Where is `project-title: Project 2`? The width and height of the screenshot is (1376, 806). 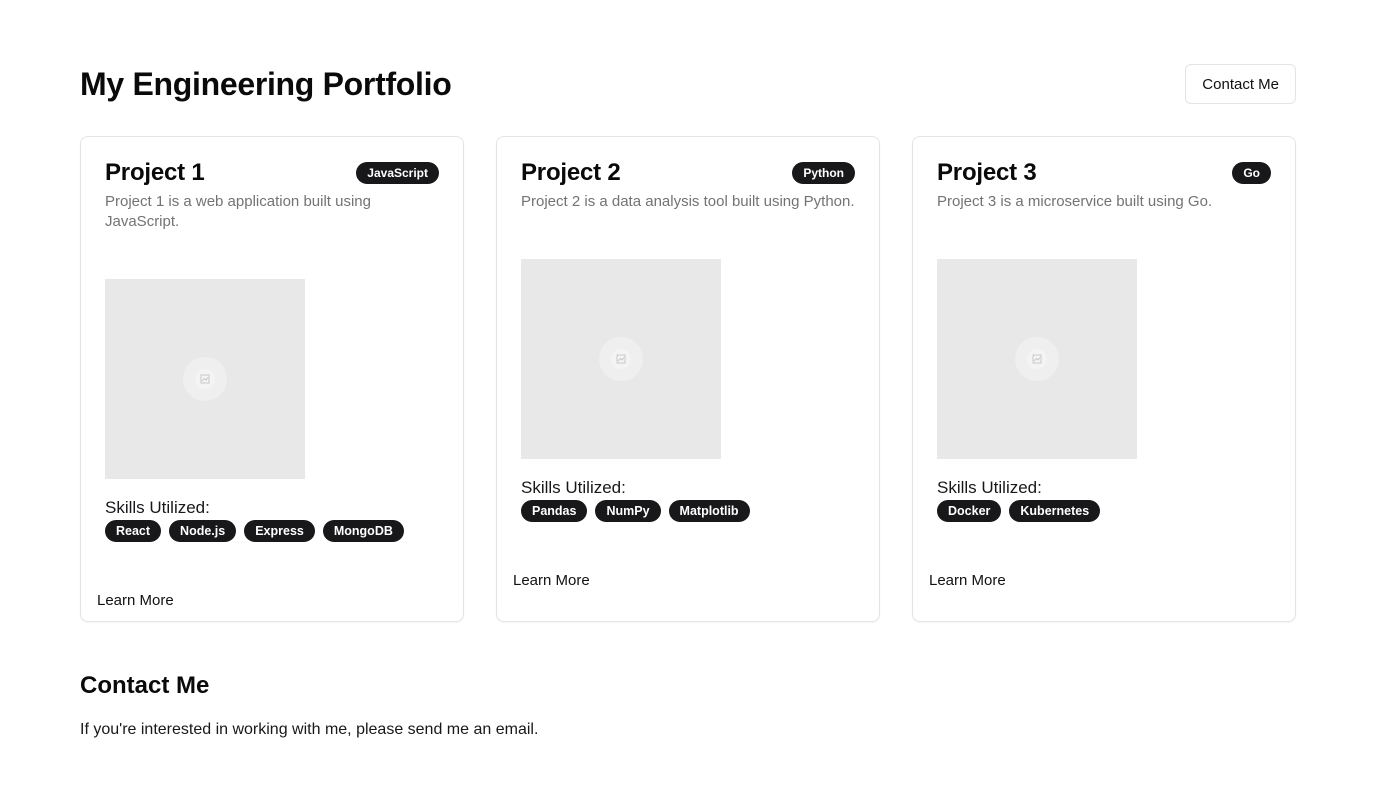
project-title: Project 2 is located at coordinates (571, 172).